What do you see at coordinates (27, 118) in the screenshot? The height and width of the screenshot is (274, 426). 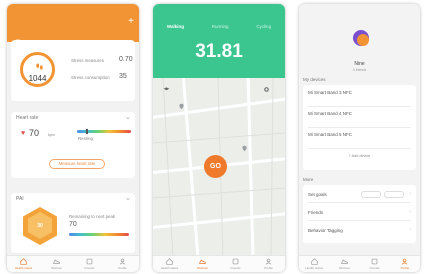 I see `heart-rate-title: Heart rate` at bounding box center [27, 118].